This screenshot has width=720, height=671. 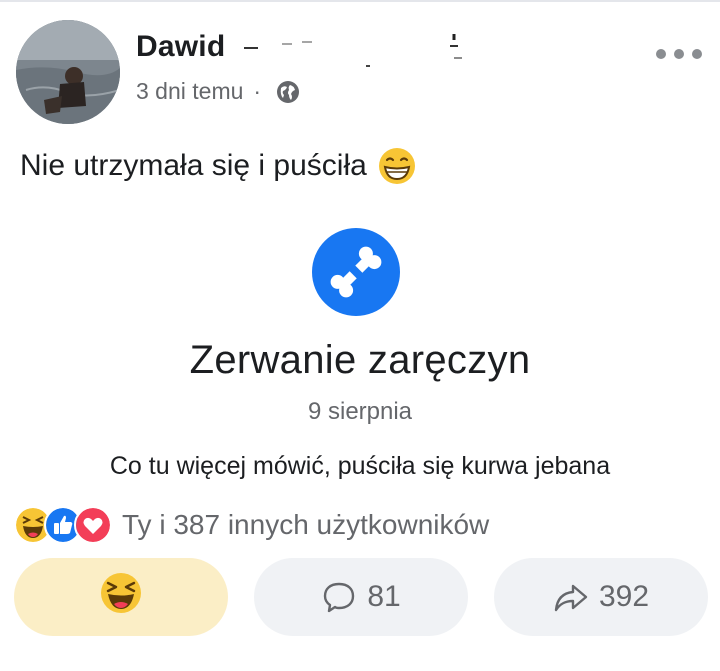 I want to click on life-event-date: 9 sierpnia, so click(x=360, y=411).